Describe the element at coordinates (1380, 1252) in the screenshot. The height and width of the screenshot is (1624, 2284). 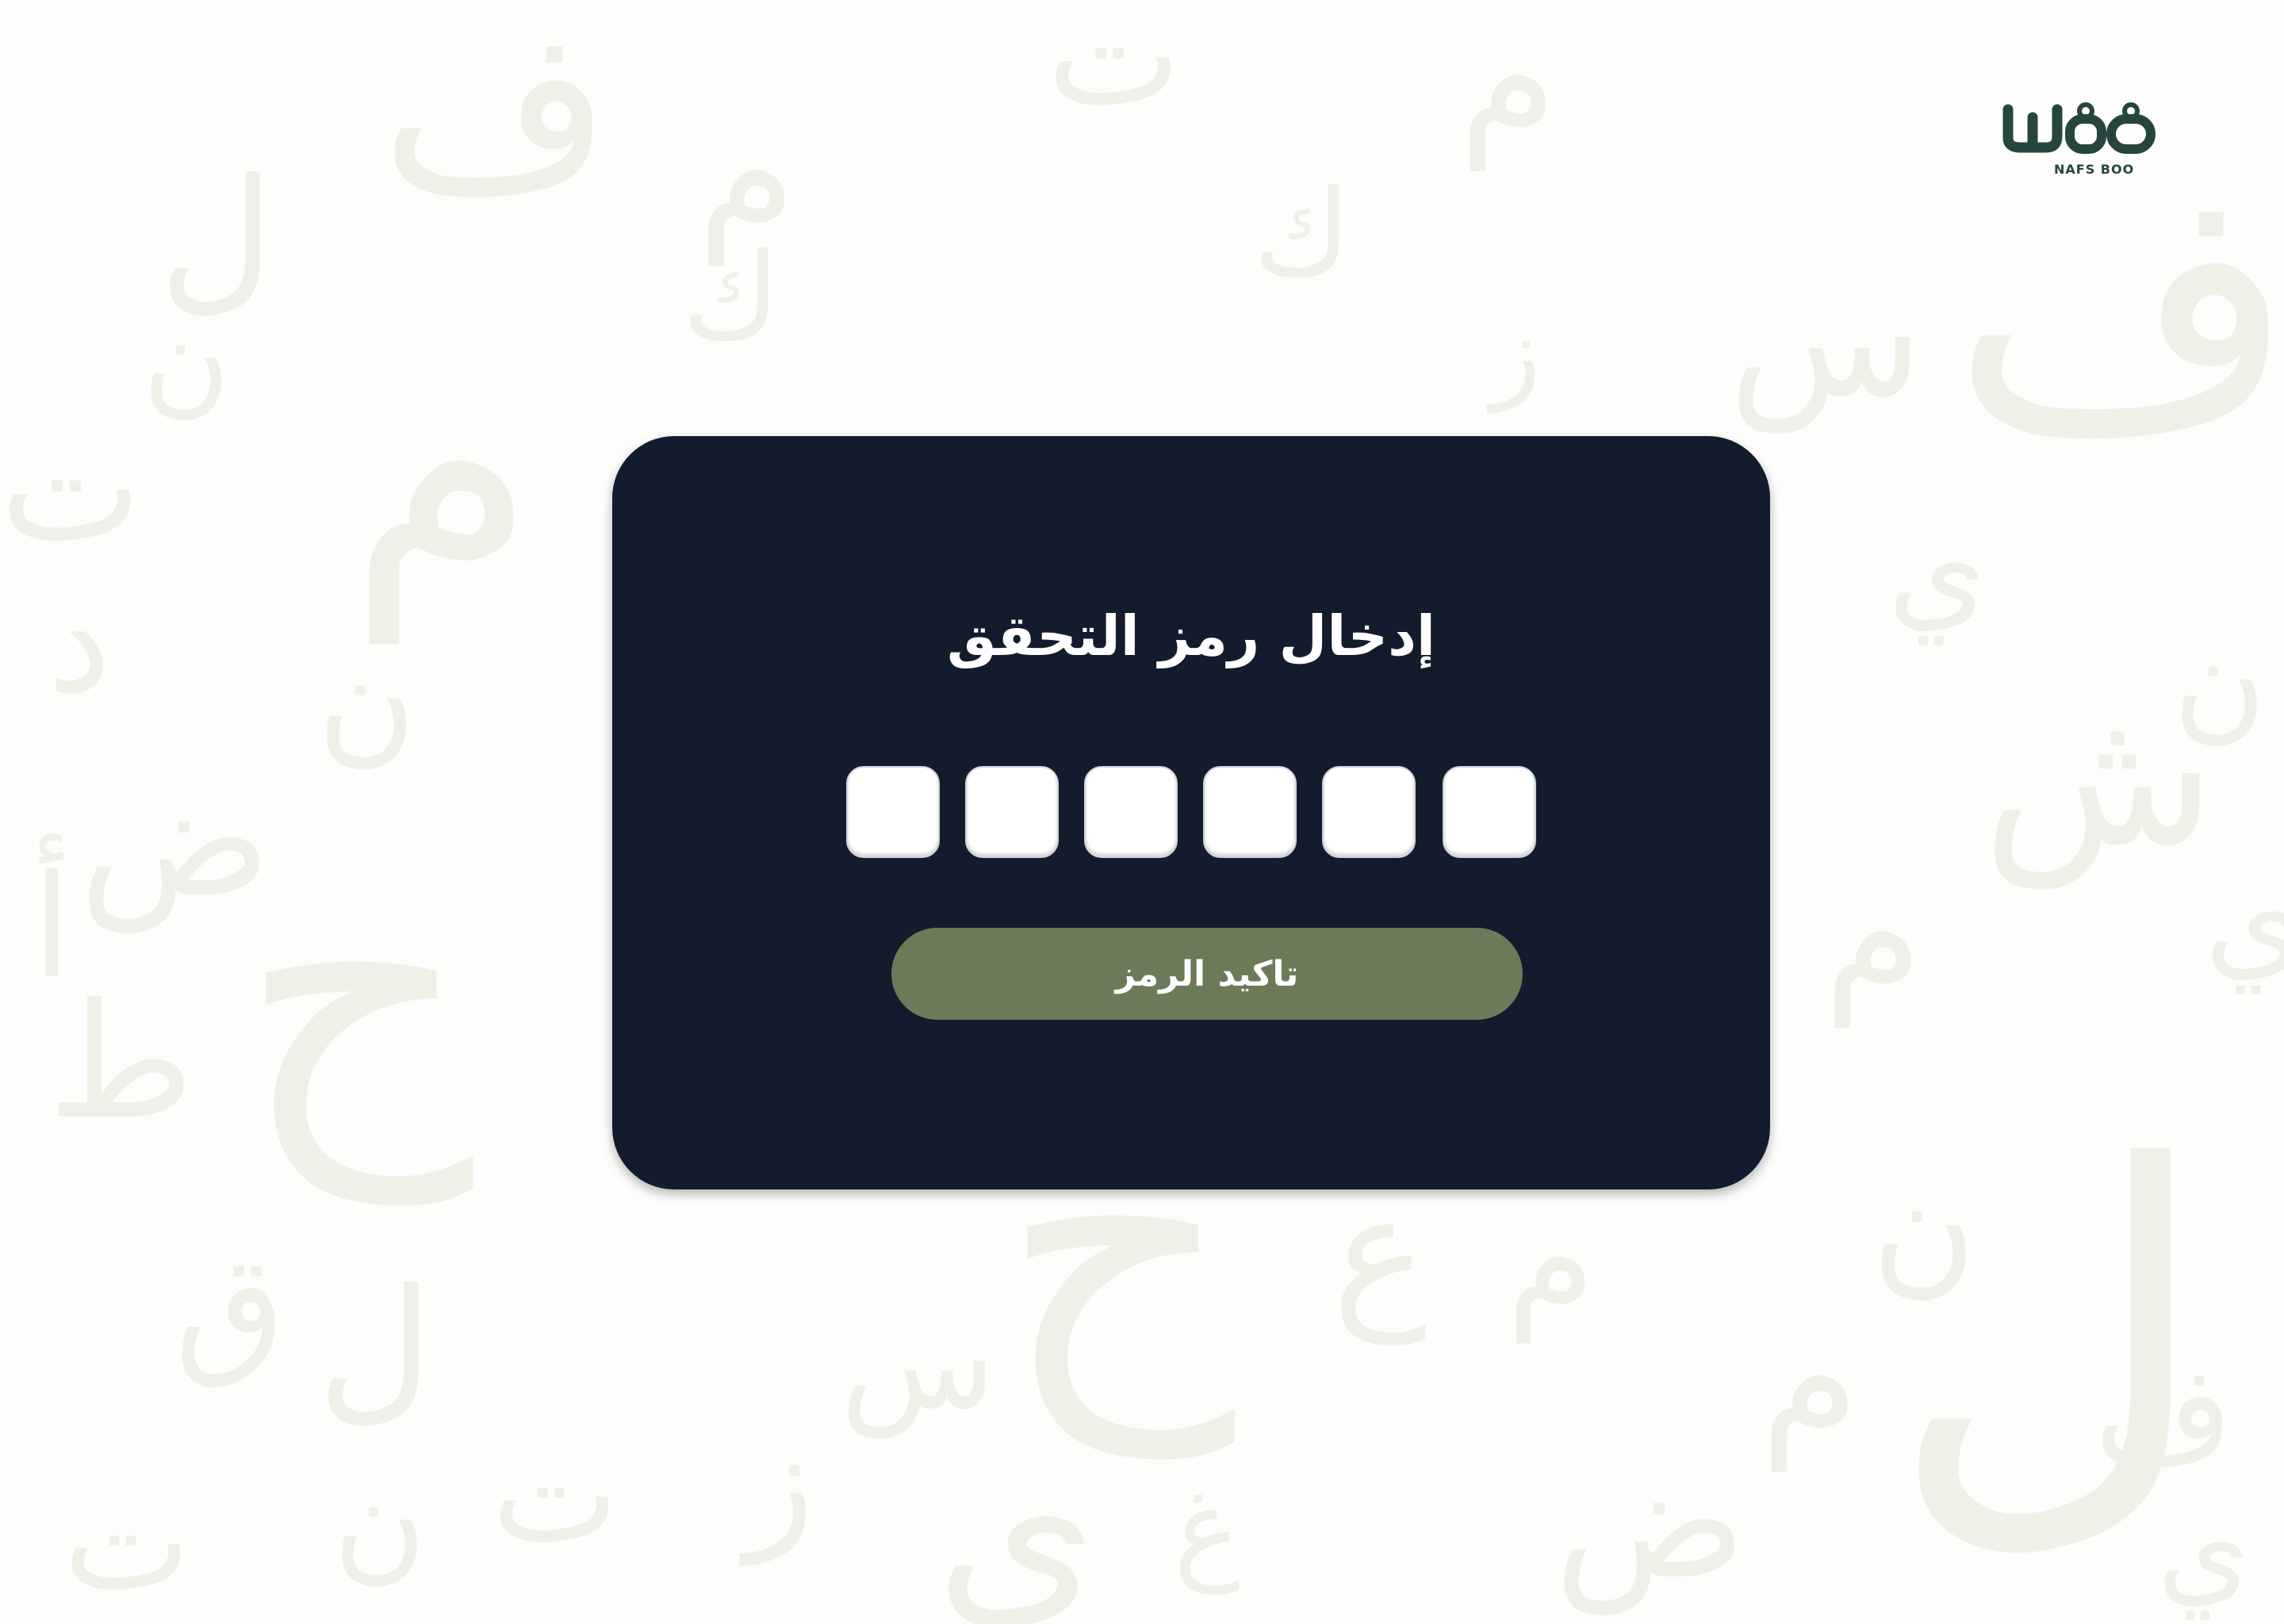
I see `background-letter: ع` at that location.